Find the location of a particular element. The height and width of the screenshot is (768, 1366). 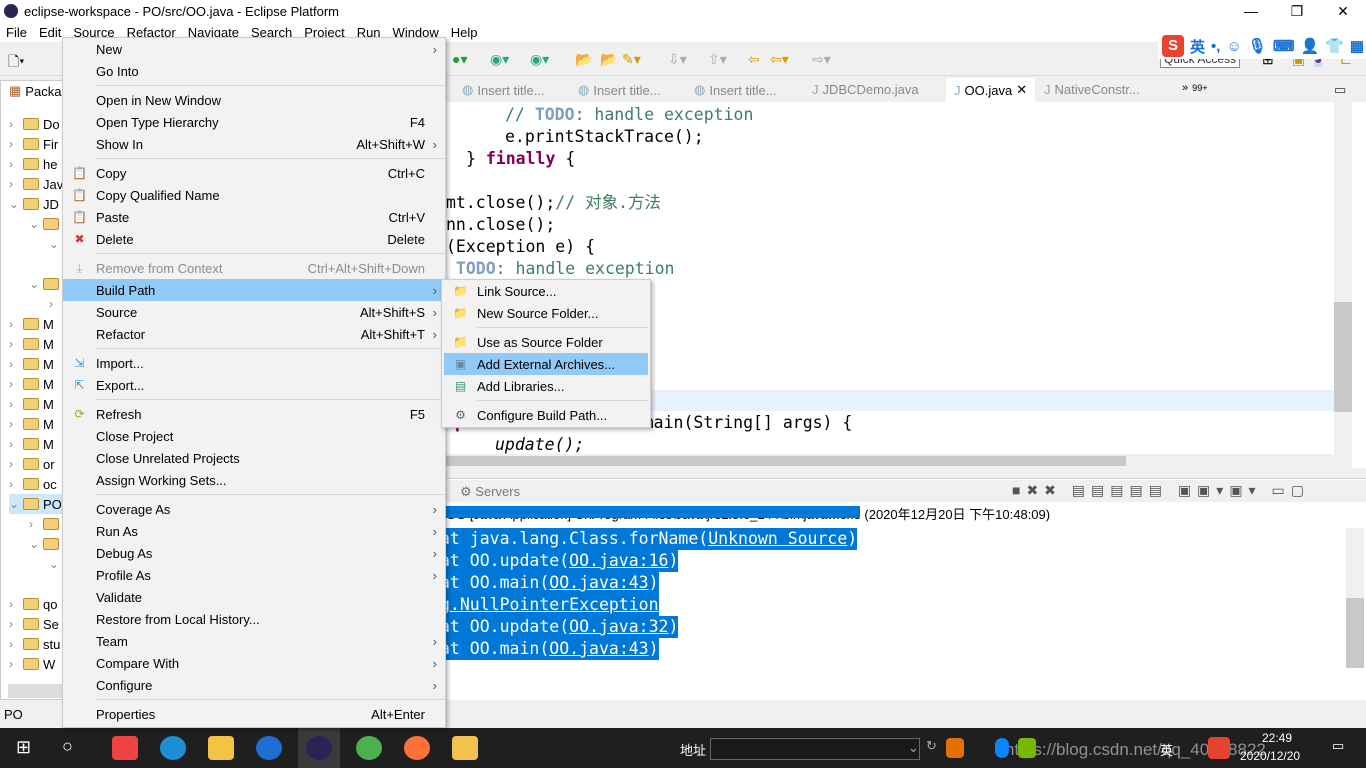

menu-item-debug-as: Debug As › is located at coordinates (254, 553).